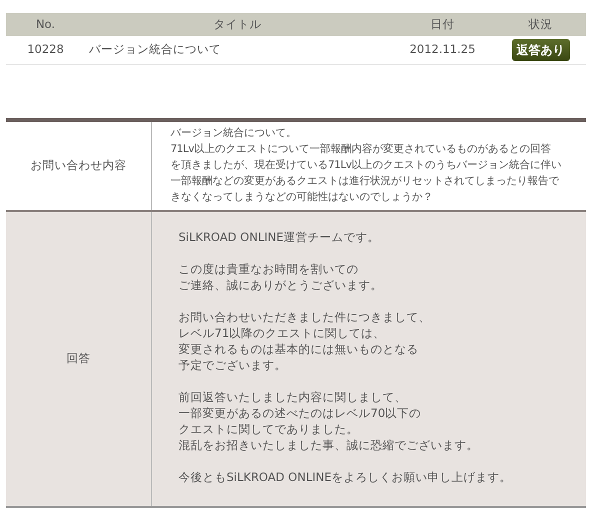  I want to click on column-header: 日付, so click(442, 24).